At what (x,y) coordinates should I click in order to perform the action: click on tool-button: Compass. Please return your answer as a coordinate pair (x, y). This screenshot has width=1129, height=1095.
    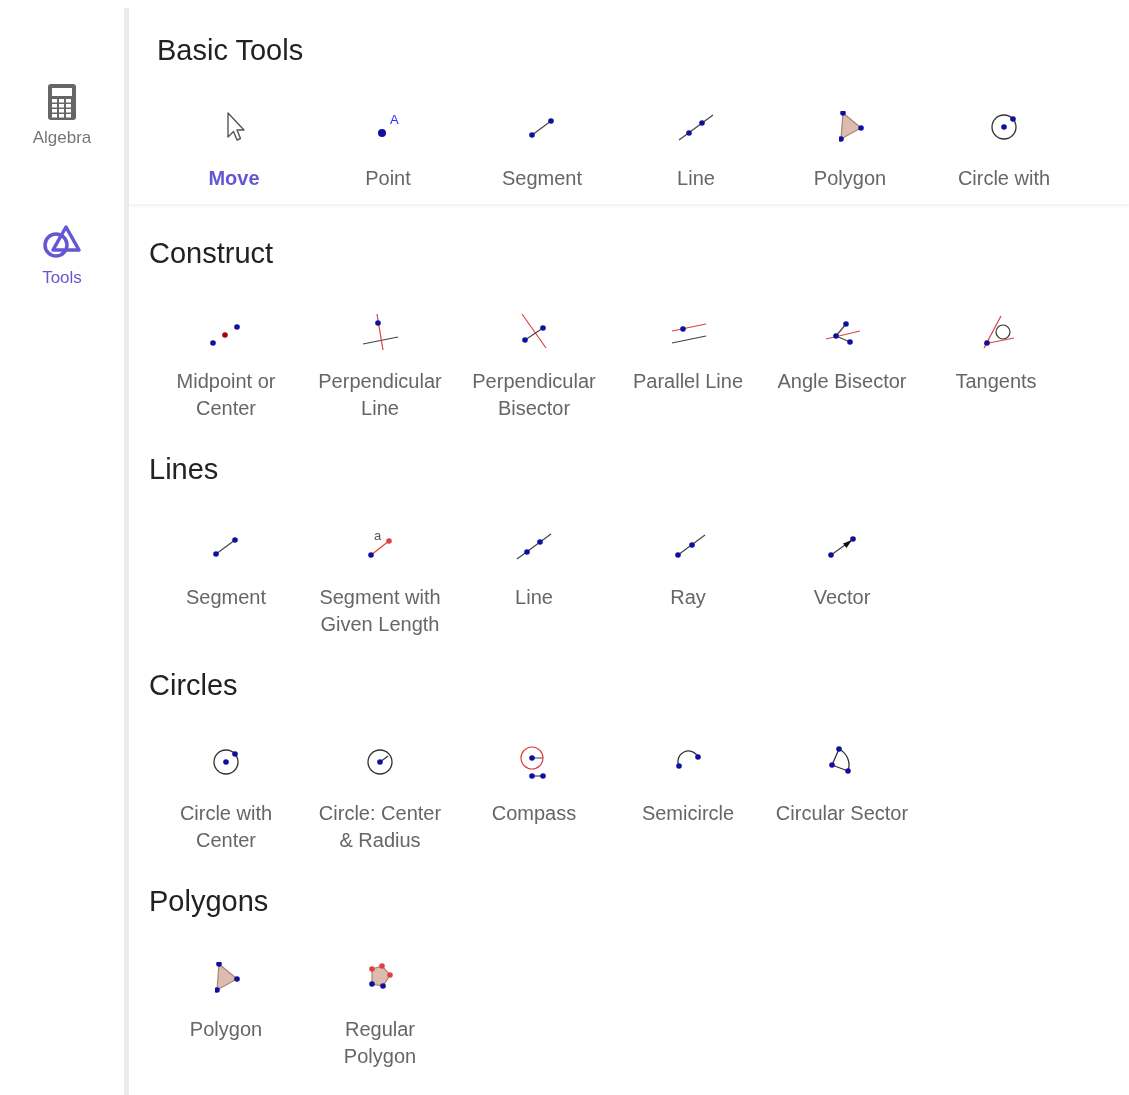
    Looking at the image, I should click on (534, 797).